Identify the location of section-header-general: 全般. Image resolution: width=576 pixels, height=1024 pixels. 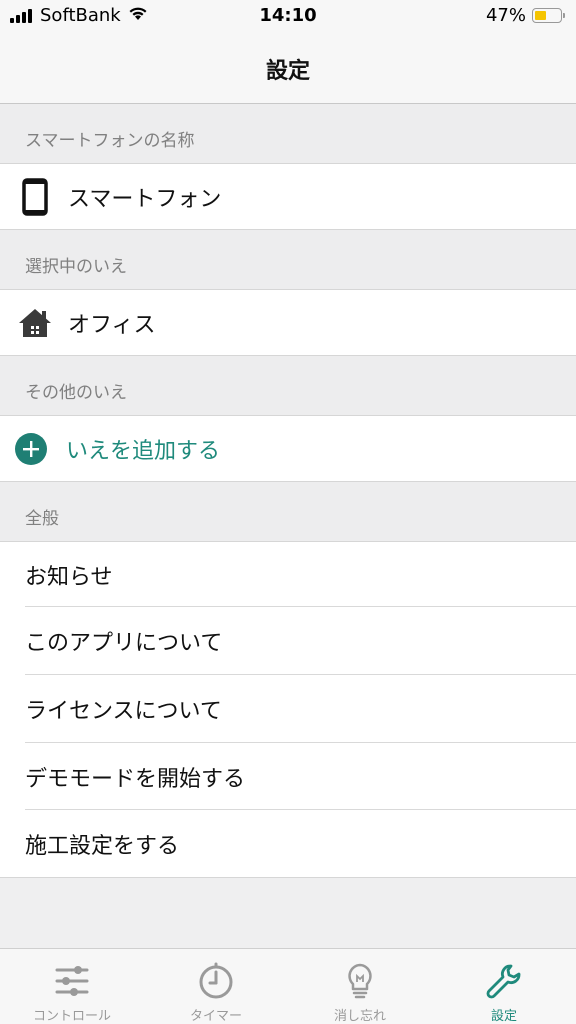
(288, 511).